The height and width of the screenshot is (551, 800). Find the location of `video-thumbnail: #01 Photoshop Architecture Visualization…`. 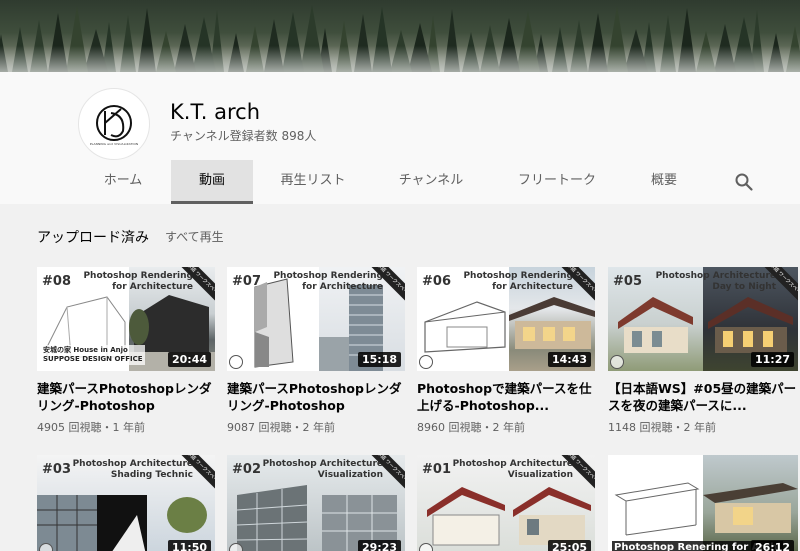

video-thumbnail: #01 Photoshop Architecture Visualization… is located at coordinates (506, 503).